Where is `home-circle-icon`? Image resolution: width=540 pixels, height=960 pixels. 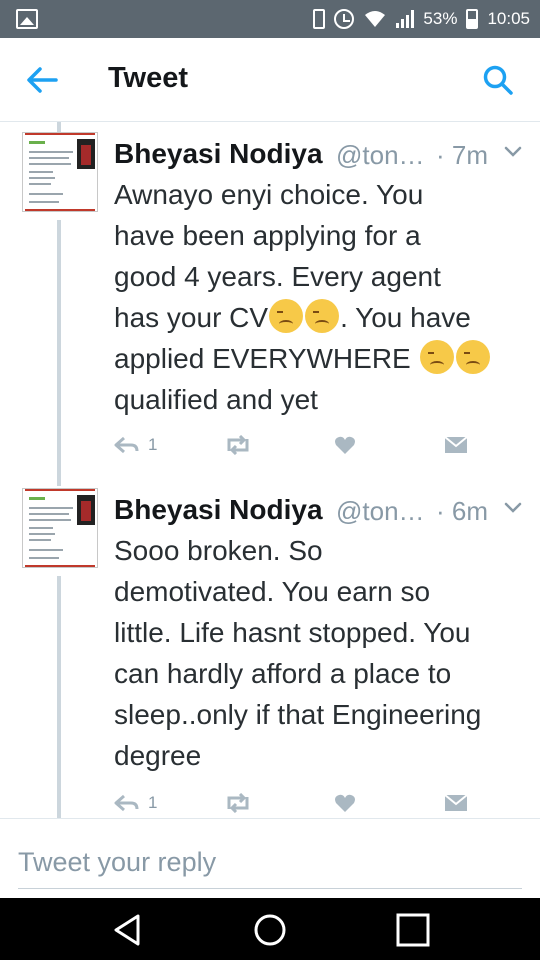
home-circle-icon is located at coordinates (270, 930).